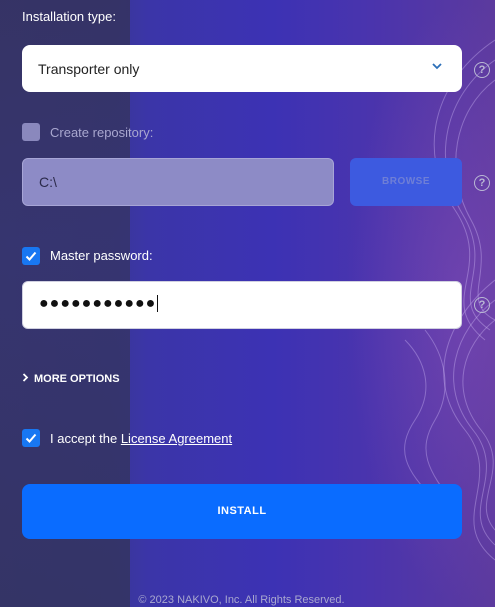  I want to click on text-caret, so click(158, 304).